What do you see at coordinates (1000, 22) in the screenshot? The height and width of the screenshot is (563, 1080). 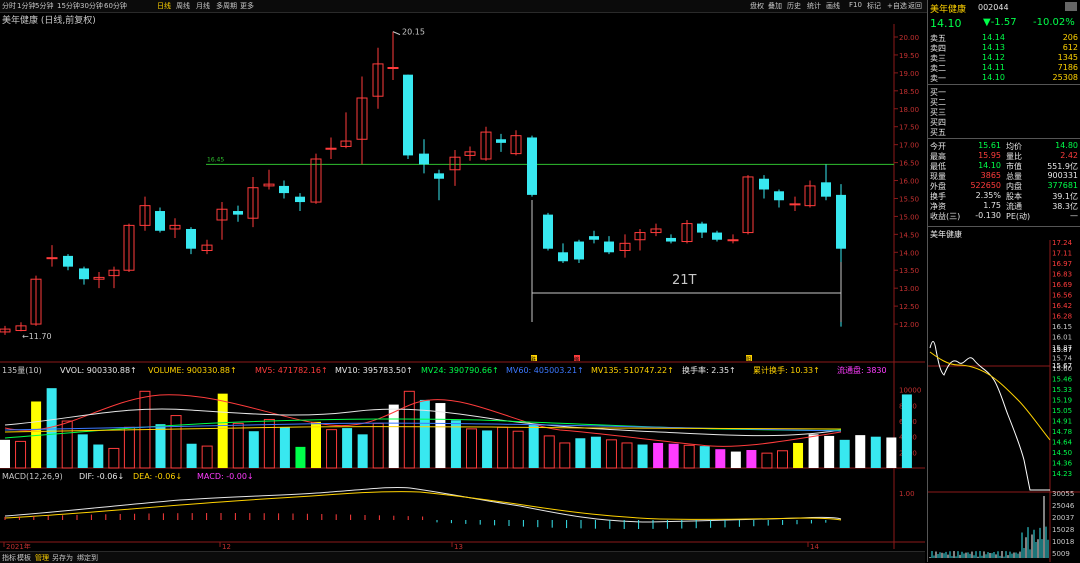 I see `price-change: ▼-1.57` at bounding box center [1000, 22].